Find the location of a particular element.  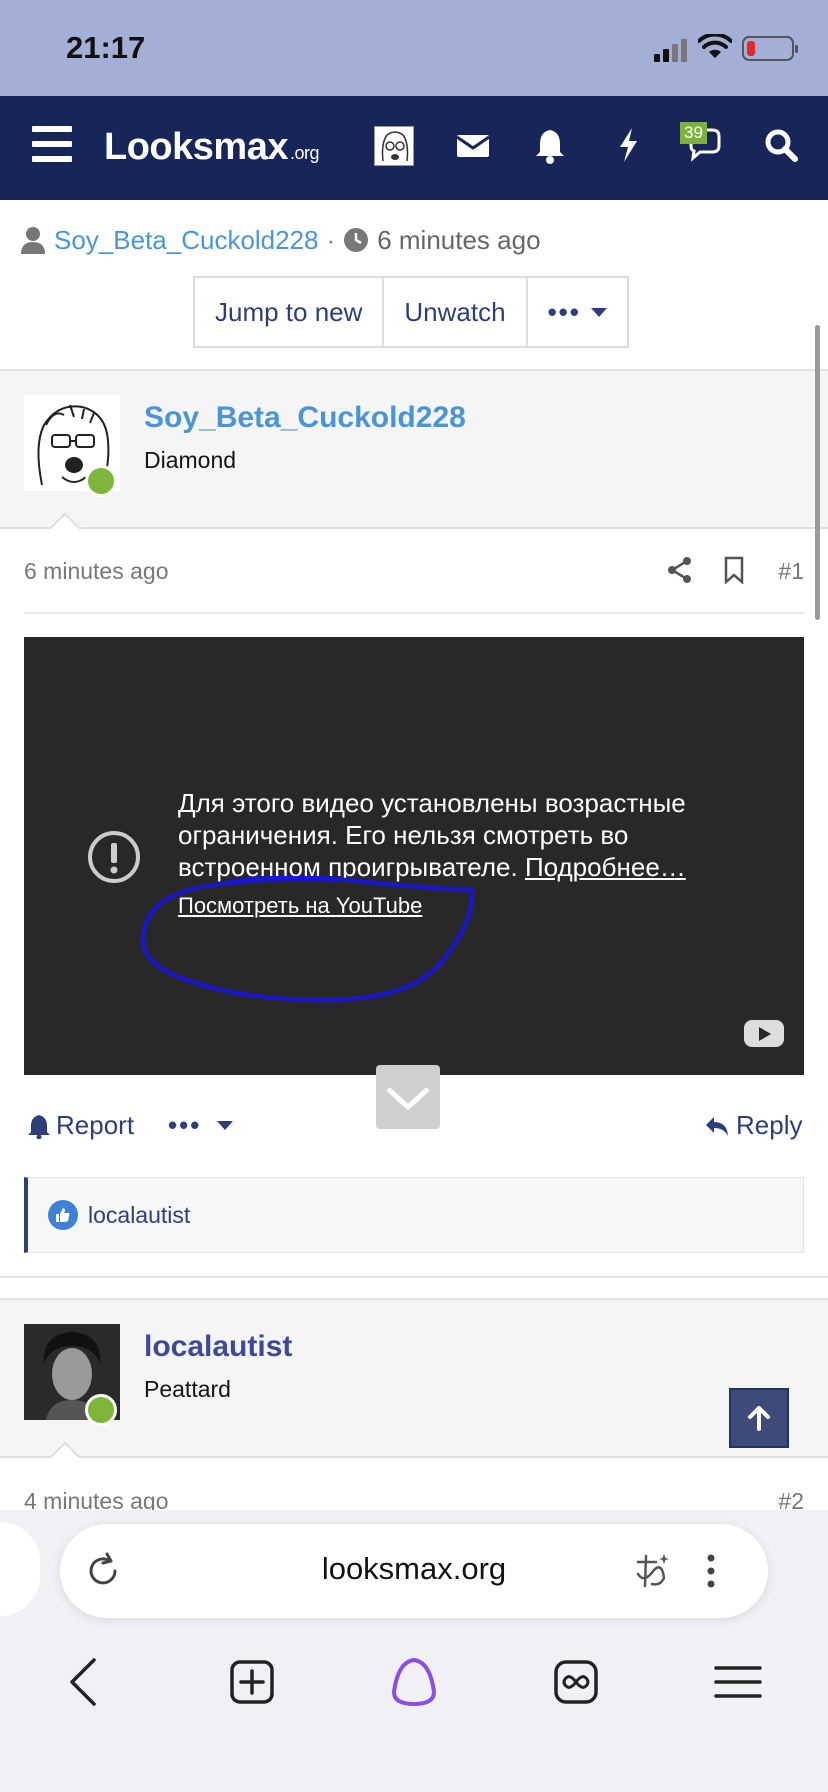

report-label: Report is located at coordinates (95, 1125).